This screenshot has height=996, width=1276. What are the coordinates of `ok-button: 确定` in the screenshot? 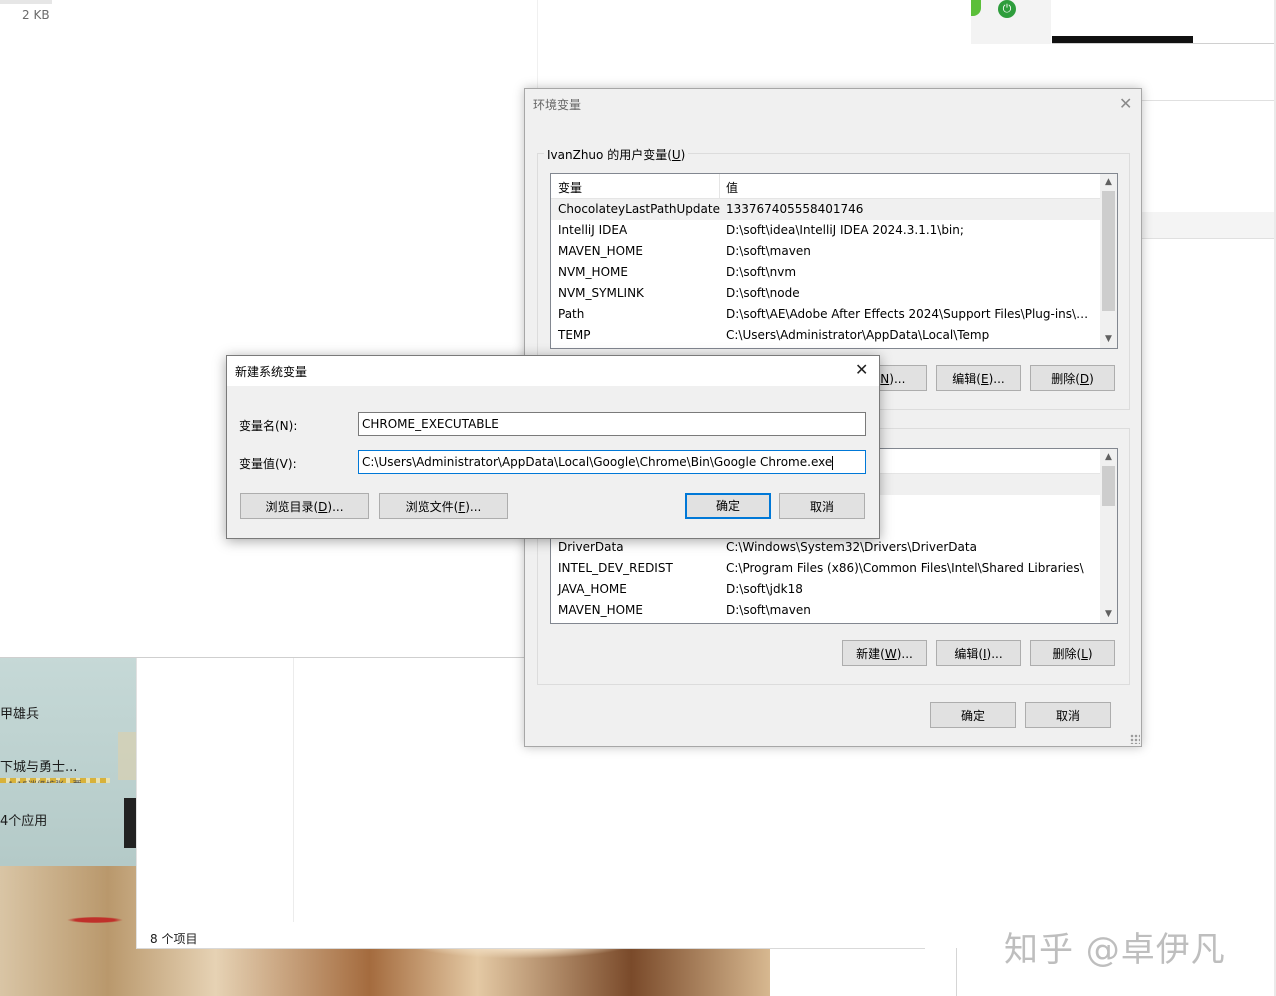 It's located at (728, 506).